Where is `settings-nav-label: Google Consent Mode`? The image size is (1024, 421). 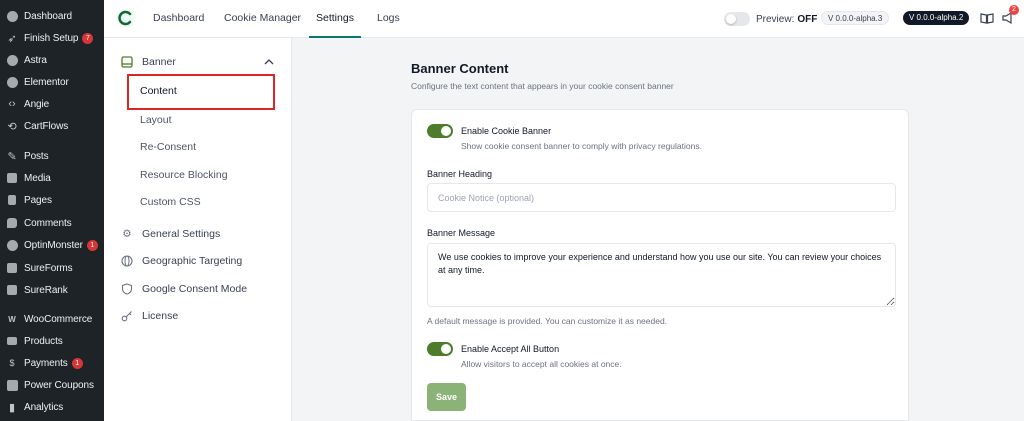
settings-nav-label: Google Consent Mode is located at coordinates (195, 289).